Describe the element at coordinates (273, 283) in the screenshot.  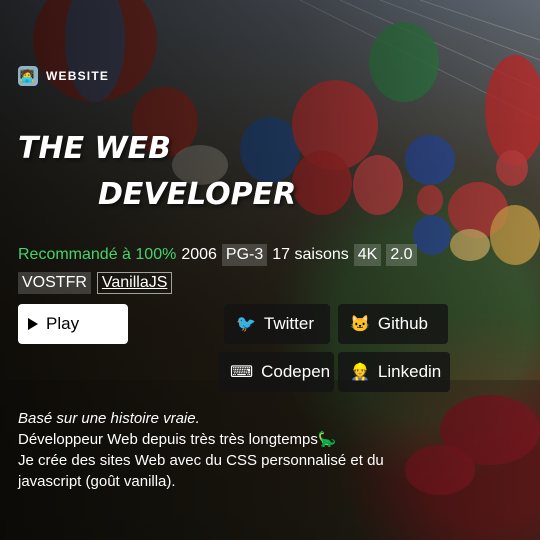
I see `tags-row: VOSTFR VanillaJS` at that location.